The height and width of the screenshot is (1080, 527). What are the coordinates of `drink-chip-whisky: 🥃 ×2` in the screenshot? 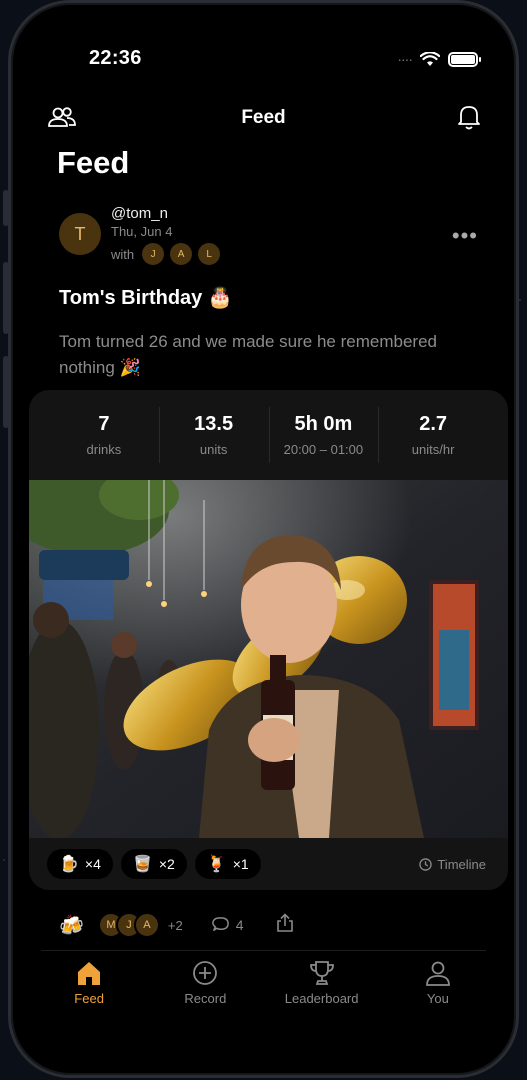 It's located at (153, 864).